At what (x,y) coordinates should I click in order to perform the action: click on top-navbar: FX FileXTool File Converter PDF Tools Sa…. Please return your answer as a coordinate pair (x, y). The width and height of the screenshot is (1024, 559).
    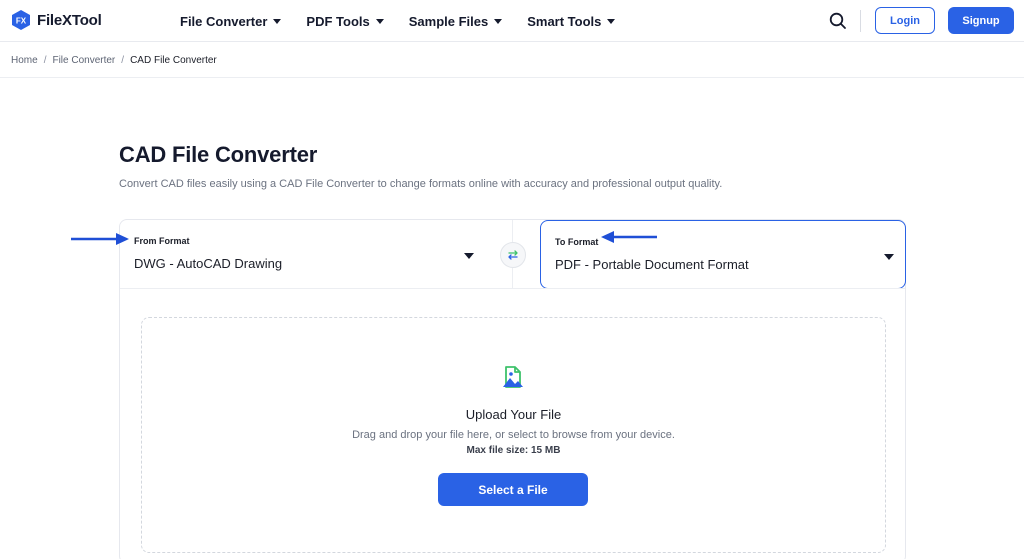
    Looking at the image, I should click on (512, 21).